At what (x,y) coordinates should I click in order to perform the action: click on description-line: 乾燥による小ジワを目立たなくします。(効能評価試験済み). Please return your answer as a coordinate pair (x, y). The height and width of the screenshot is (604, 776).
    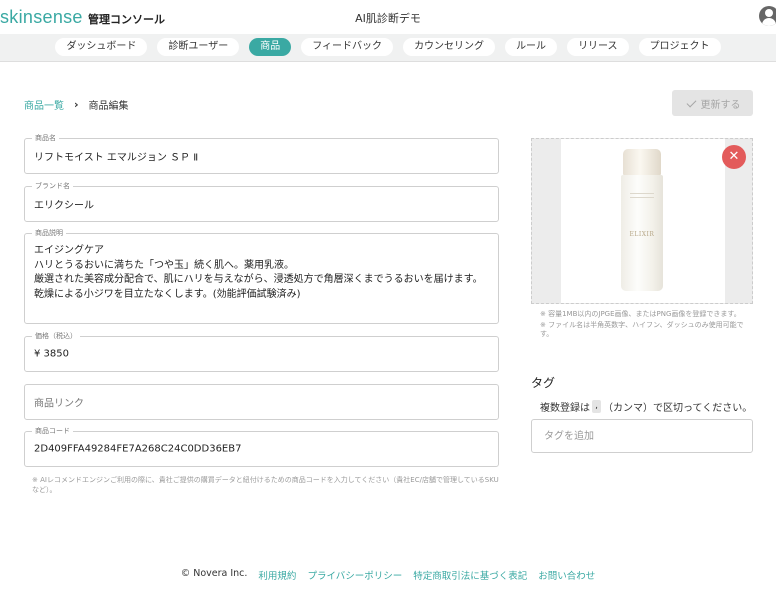
    Looking at the image, I should click on (167, 294).